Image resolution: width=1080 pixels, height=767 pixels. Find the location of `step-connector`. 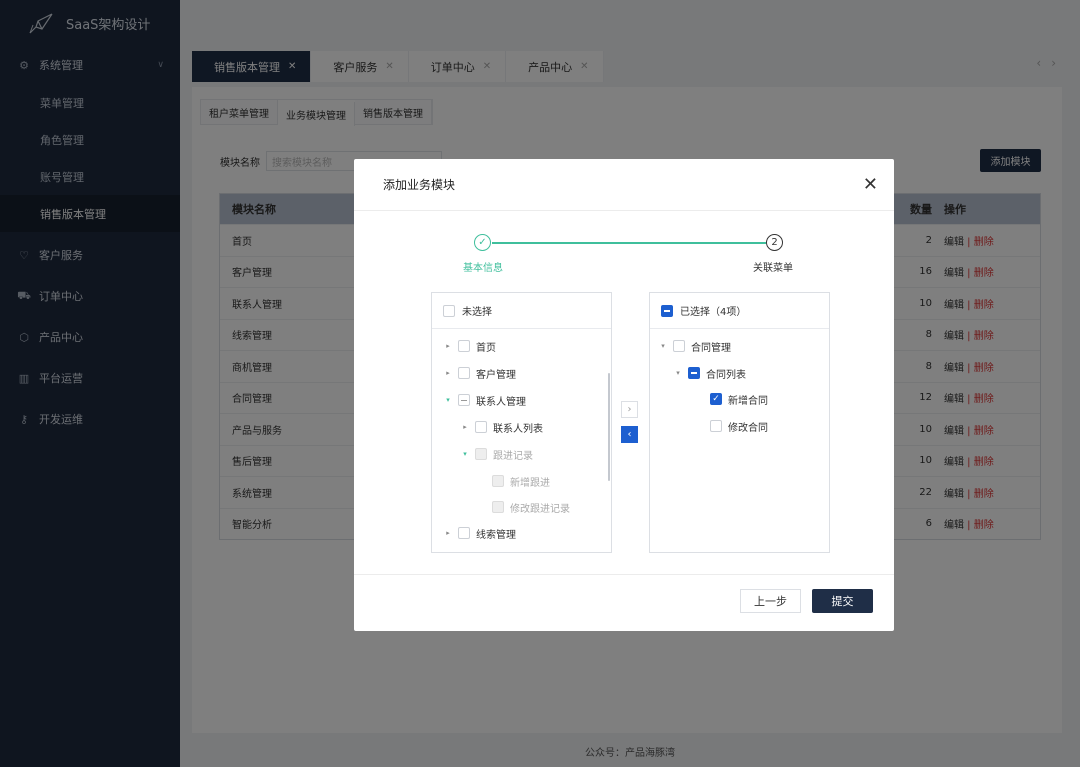

step-connector is located at coordinates (629, 243).